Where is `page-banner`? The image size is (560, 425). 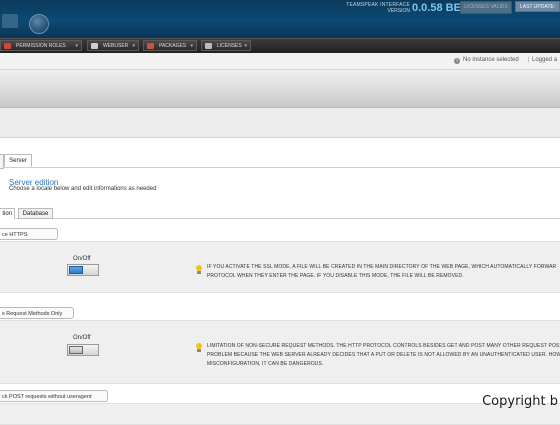
page-banner is located at coordinates (280, 89).